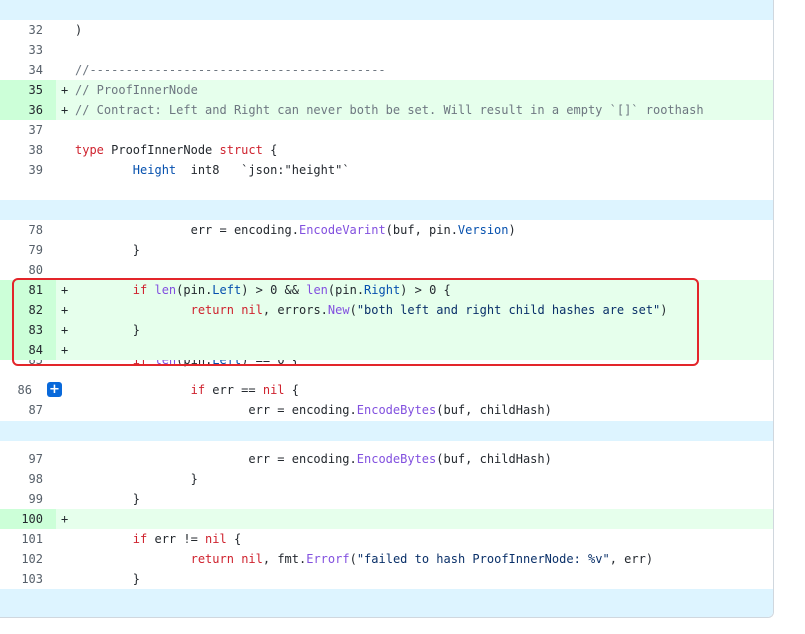  What do you see at coordinates (386, 390) in the screenshot?
I see `diff-line-86: 86 + if err == nil {` at bounding box center [386, 390].